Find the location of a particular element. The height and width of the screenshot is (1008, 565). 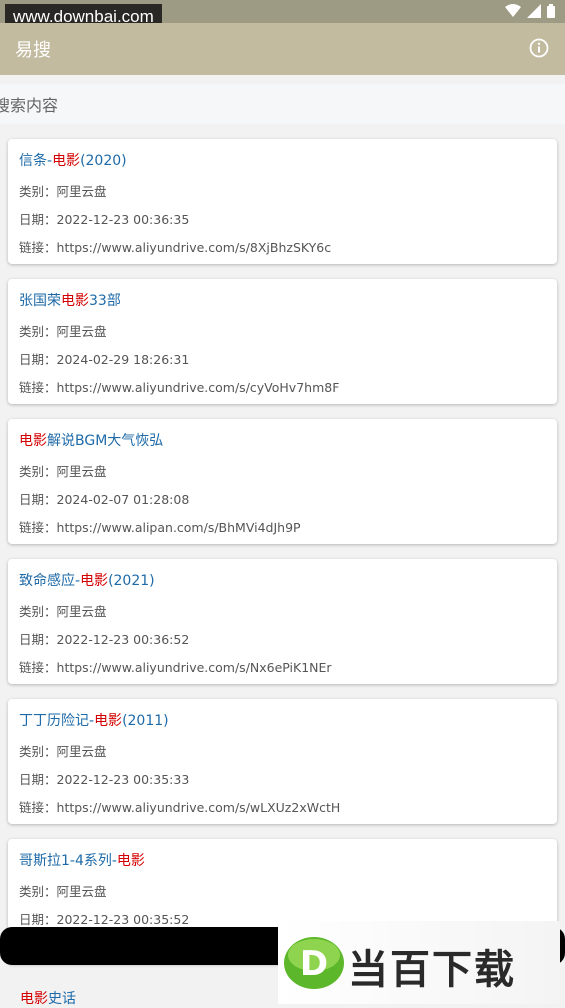

result-link: https://www.alipan.com/s/BhMVi4dJh9P is located at coordinates (178, 527).